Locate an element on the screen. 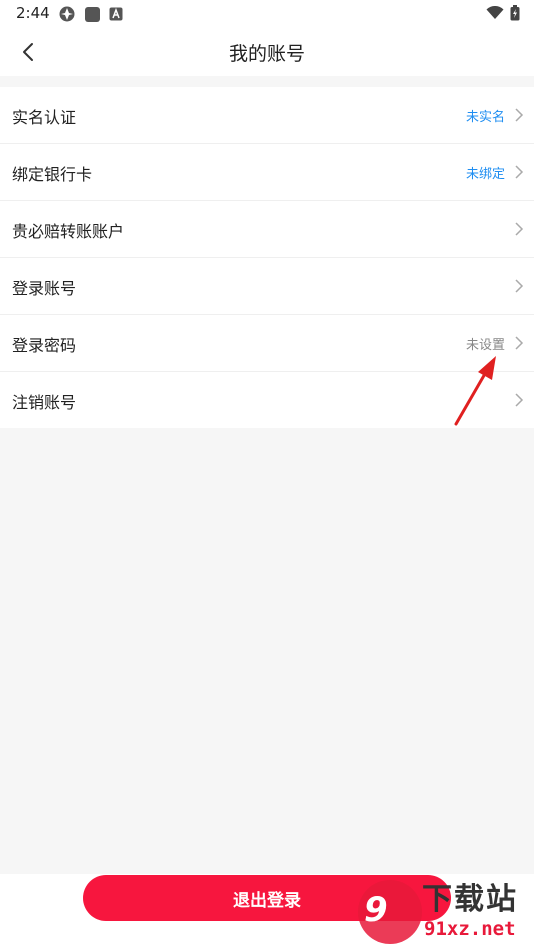  watermark-domain: 91xz.net is located at coordinates (470, 929).